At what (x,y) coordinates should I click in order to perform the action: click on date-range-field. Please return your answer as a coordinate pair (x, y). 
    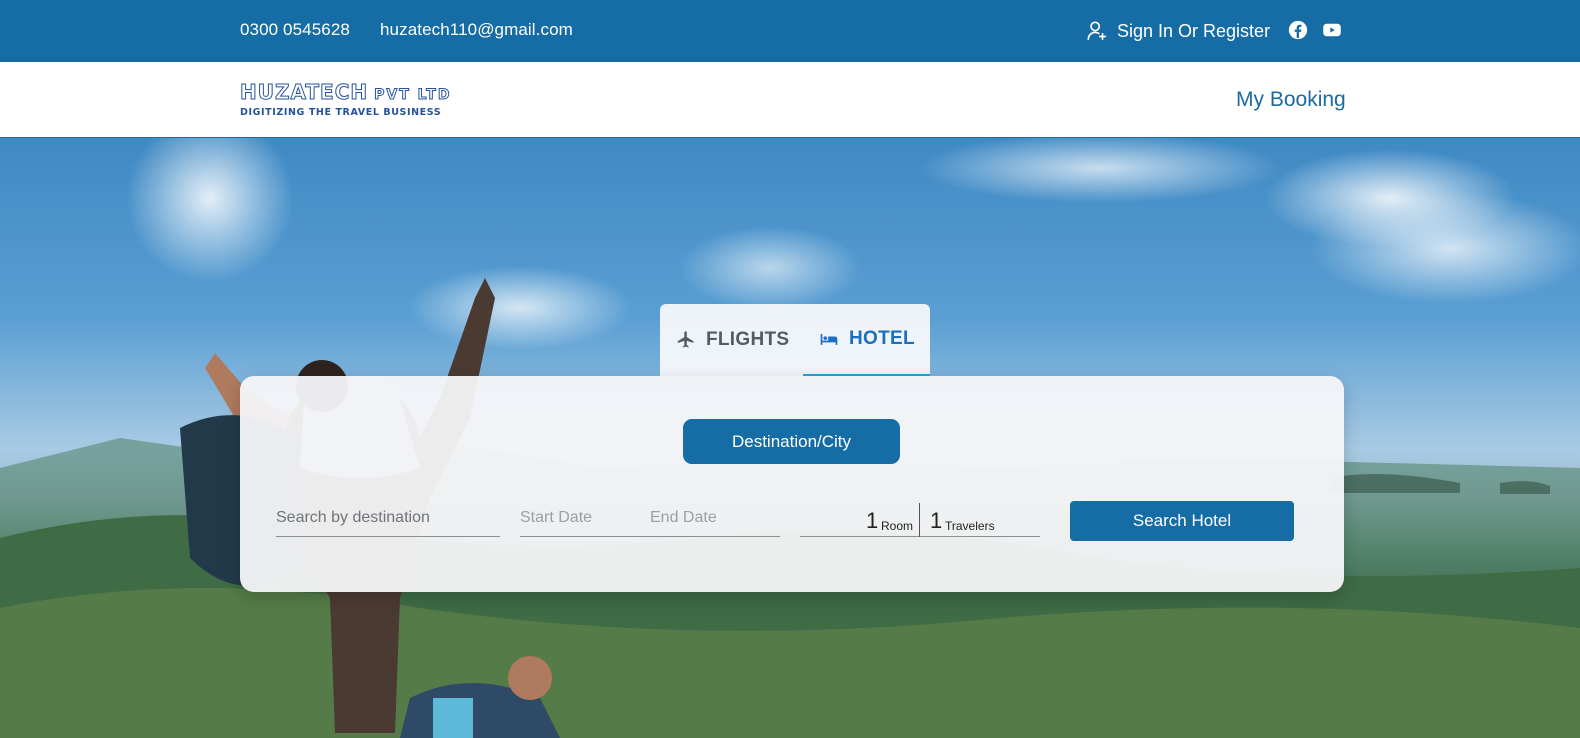
    Looking at the image, I should click on (650, 520).